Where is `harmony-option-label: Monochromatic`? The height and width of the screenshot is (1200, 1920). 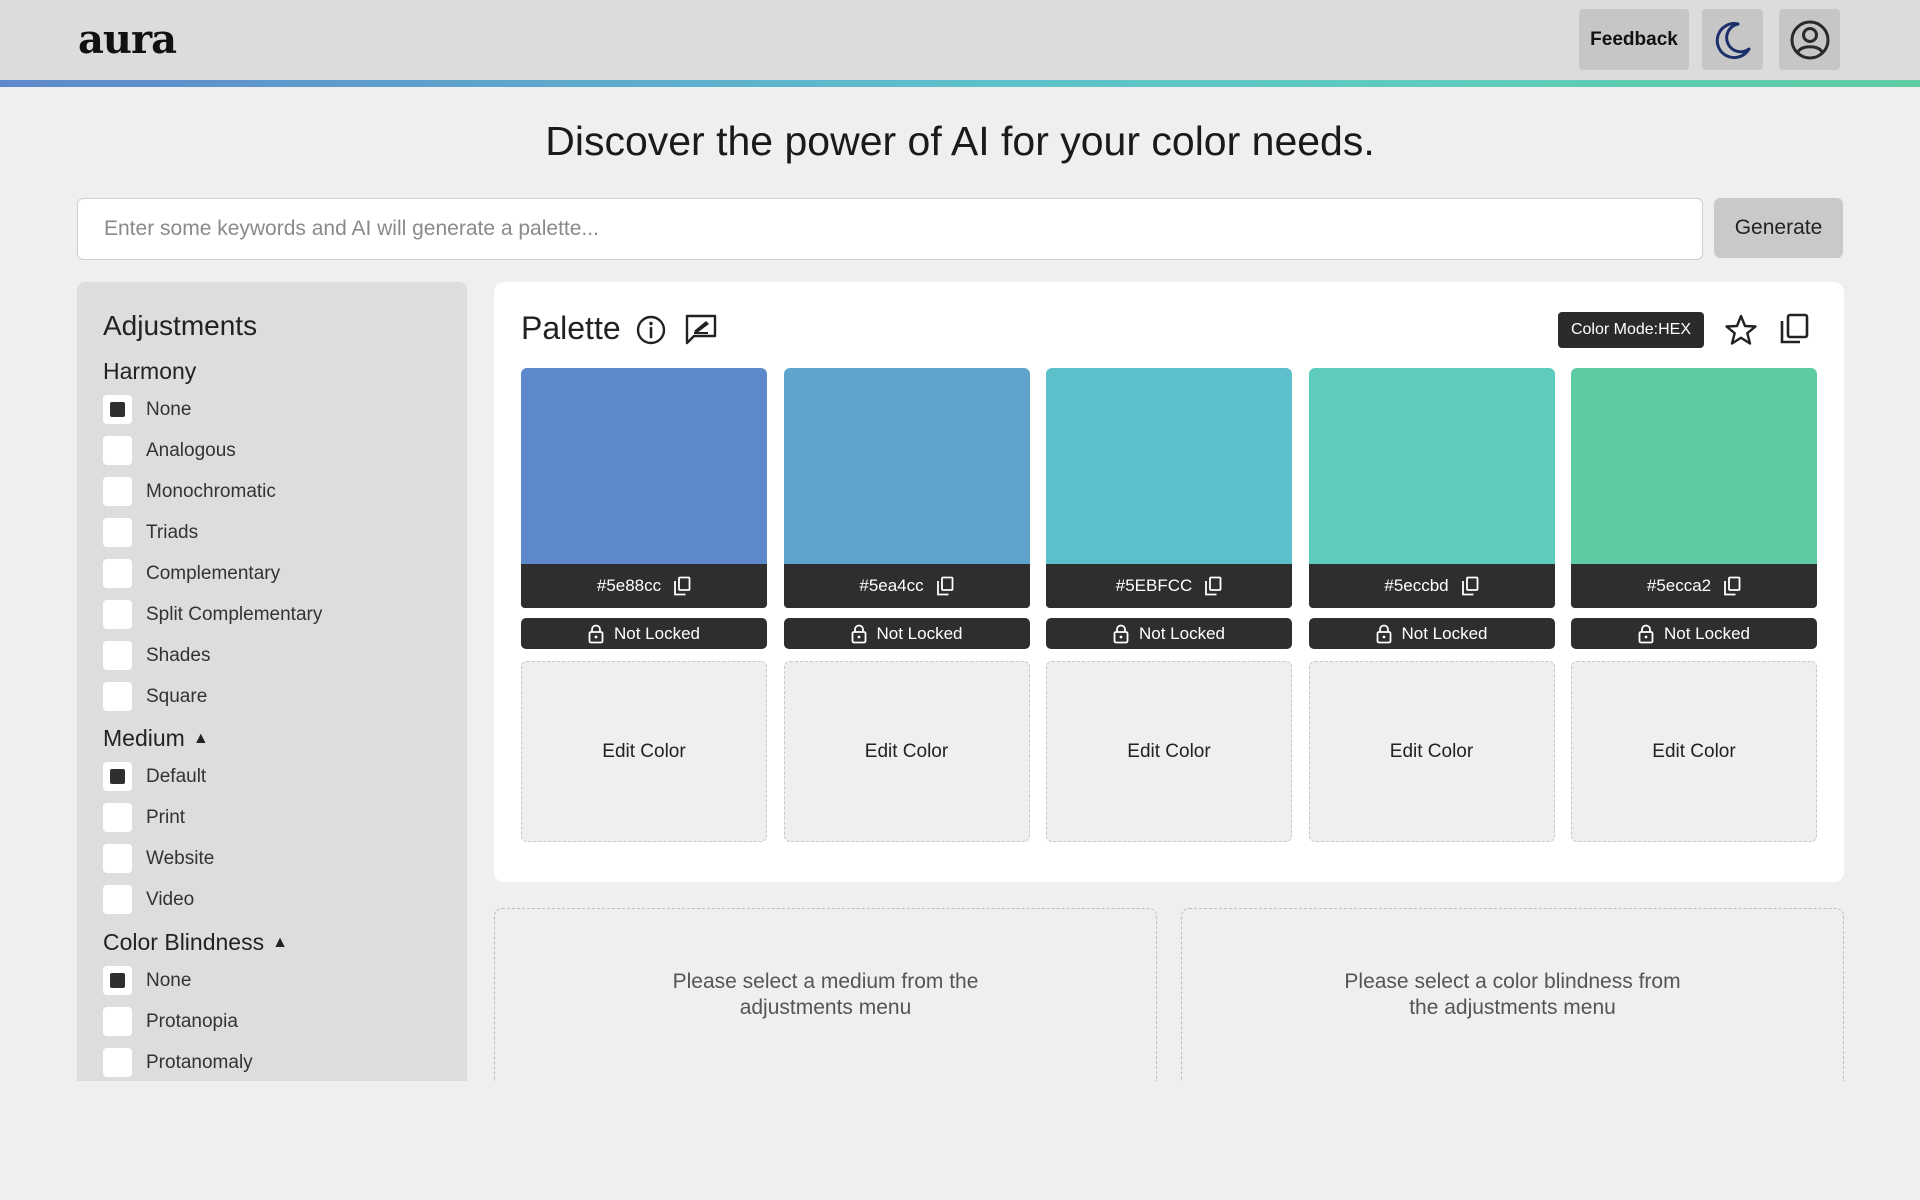 harmony-option-label: Monochromatic is located at coordinates (211, 491).